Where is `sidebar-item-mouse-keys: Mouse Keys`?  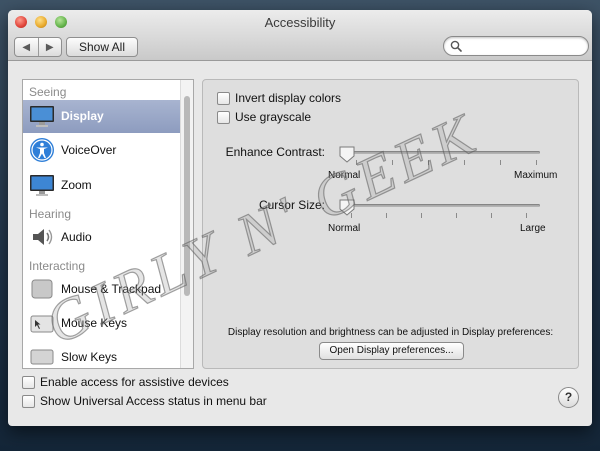 sidebar-item-mouse-keys: Mouse Keys is located at coordinates (102, 323).